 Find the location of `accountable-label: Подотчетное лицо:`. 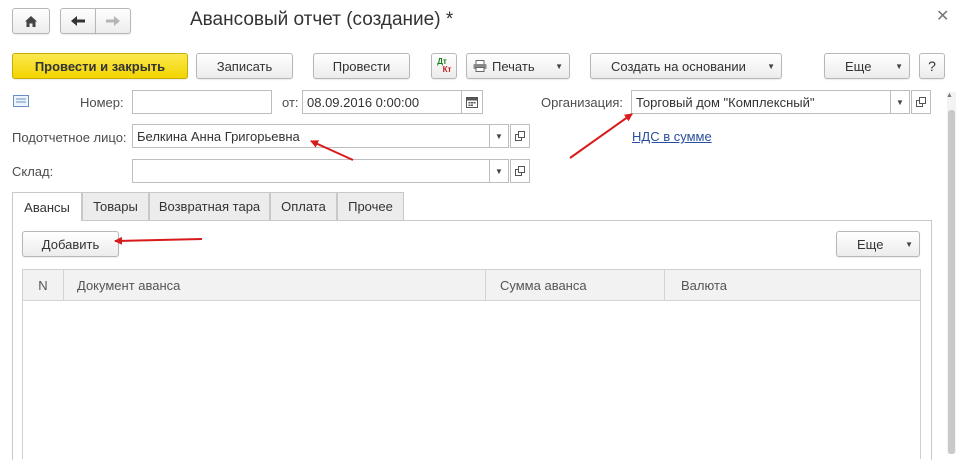

accountable-label: Подотчетное лицо: is located at coordinates (69, 137).